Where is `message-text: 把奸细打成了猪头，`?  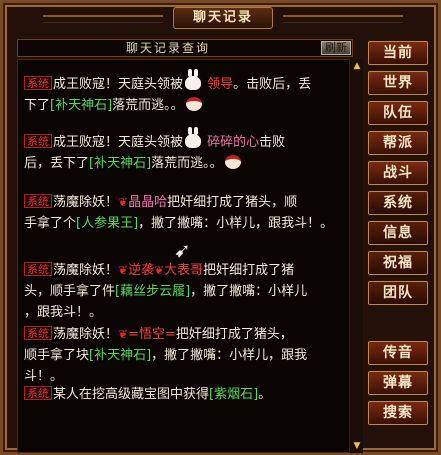 message-text: 把奸细打成了猪头， is located at coordinates (234, 334).